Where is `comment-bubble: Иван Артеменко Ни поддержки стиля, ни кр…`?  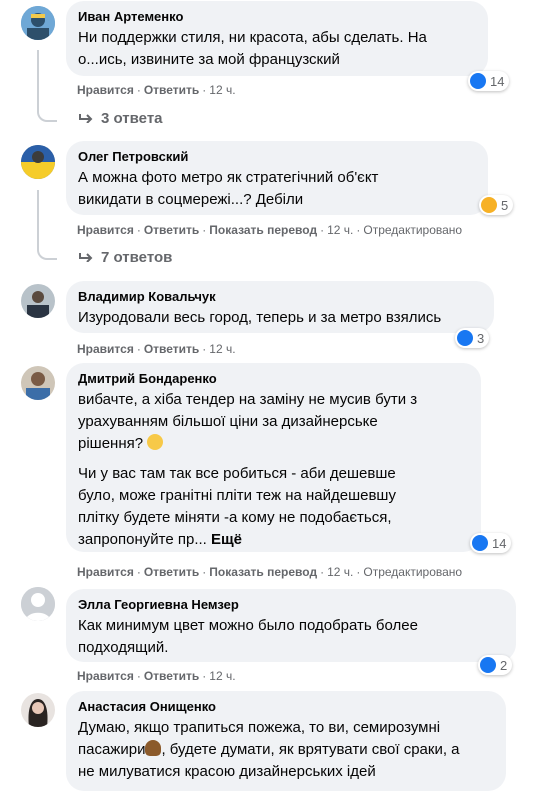 comment-bubble: Иван Артеменко Ни поддержки стиля, ни кр… is located at coordinates (277, 38).